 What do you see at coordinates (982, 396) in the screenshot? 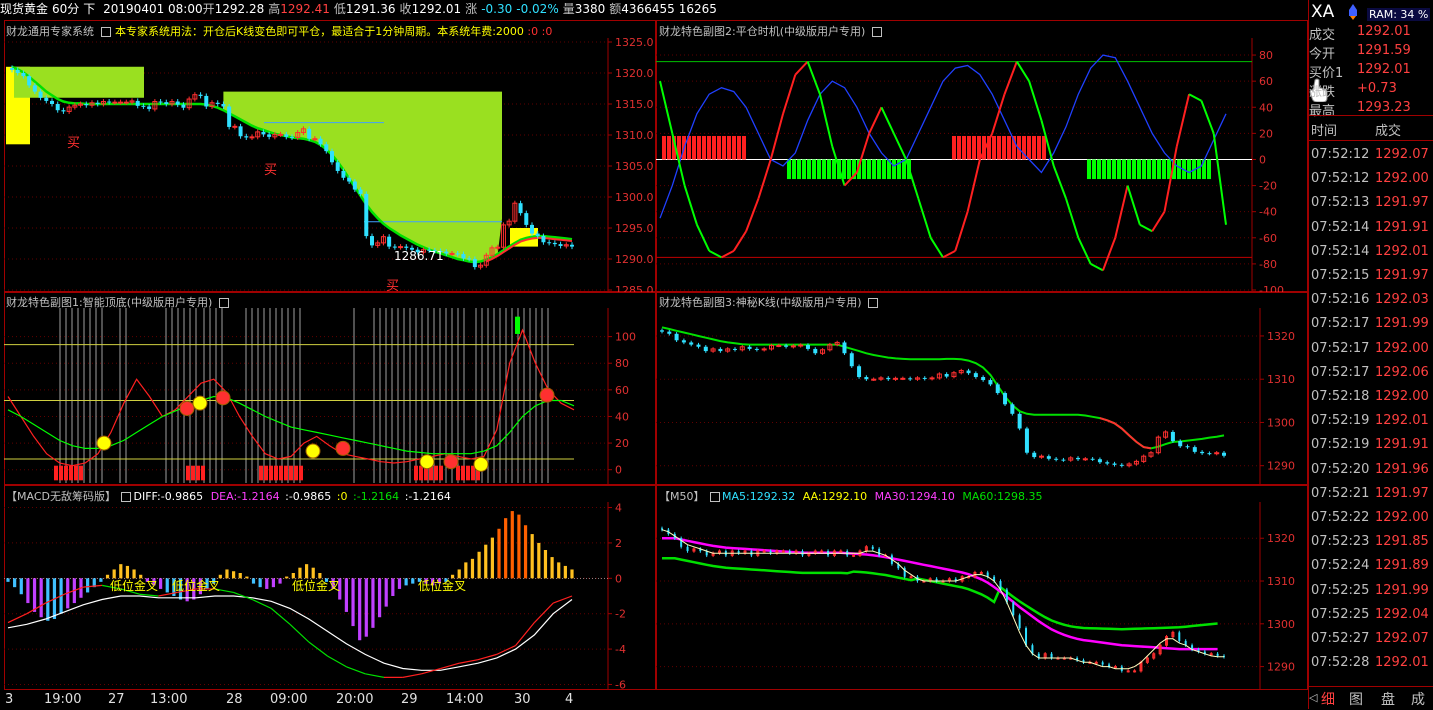
I see `sub3-candle-chart: 1290 1300 1310 1320` at bounding box center [982, 396].